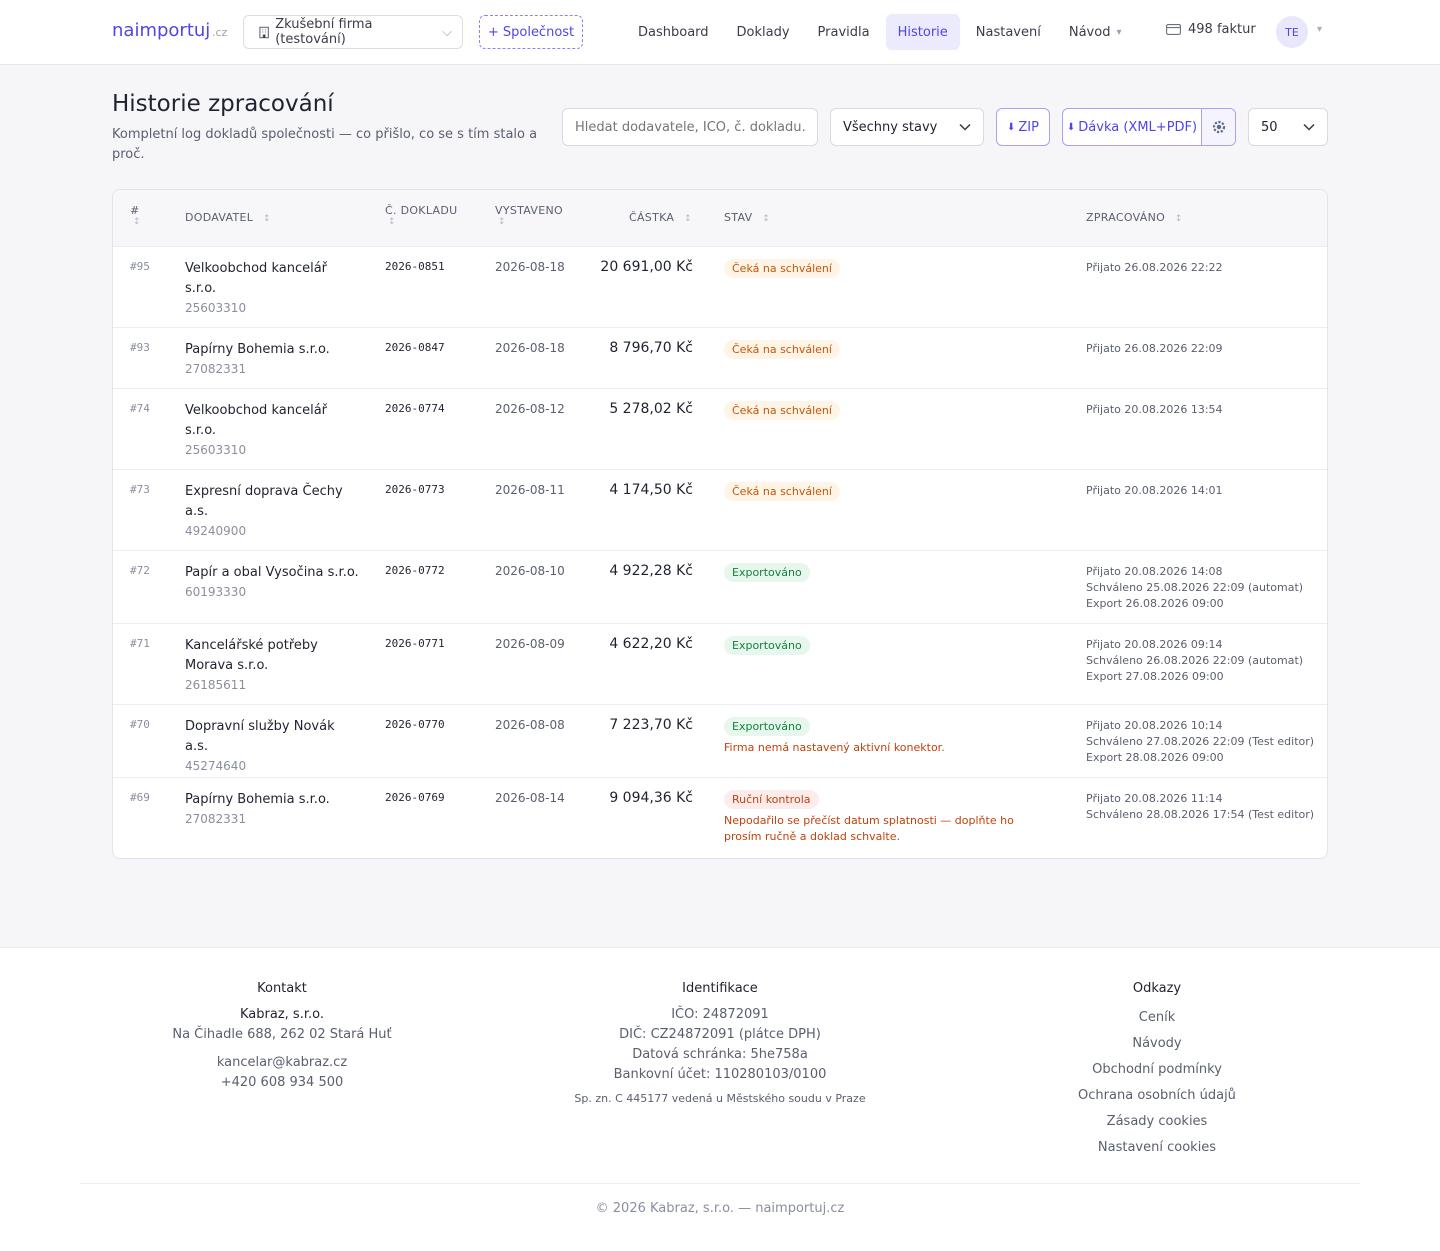 Image resolution: width=1440 pixels, height=1251 pixels. I want to click on footer-databox: Datová schránka: 5he758a, so click(720, 1054).